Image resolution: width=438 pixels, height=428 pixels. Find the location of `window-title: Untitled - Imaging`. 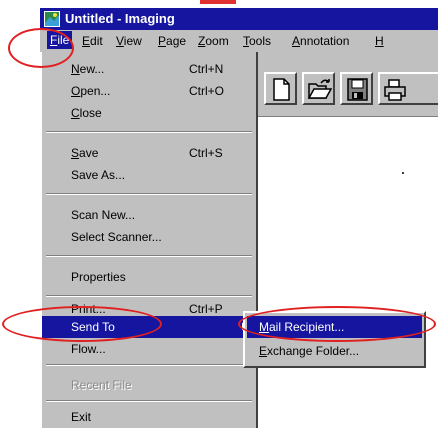

window-title: Untitled - Imaging is located at coordinates (120, 18).